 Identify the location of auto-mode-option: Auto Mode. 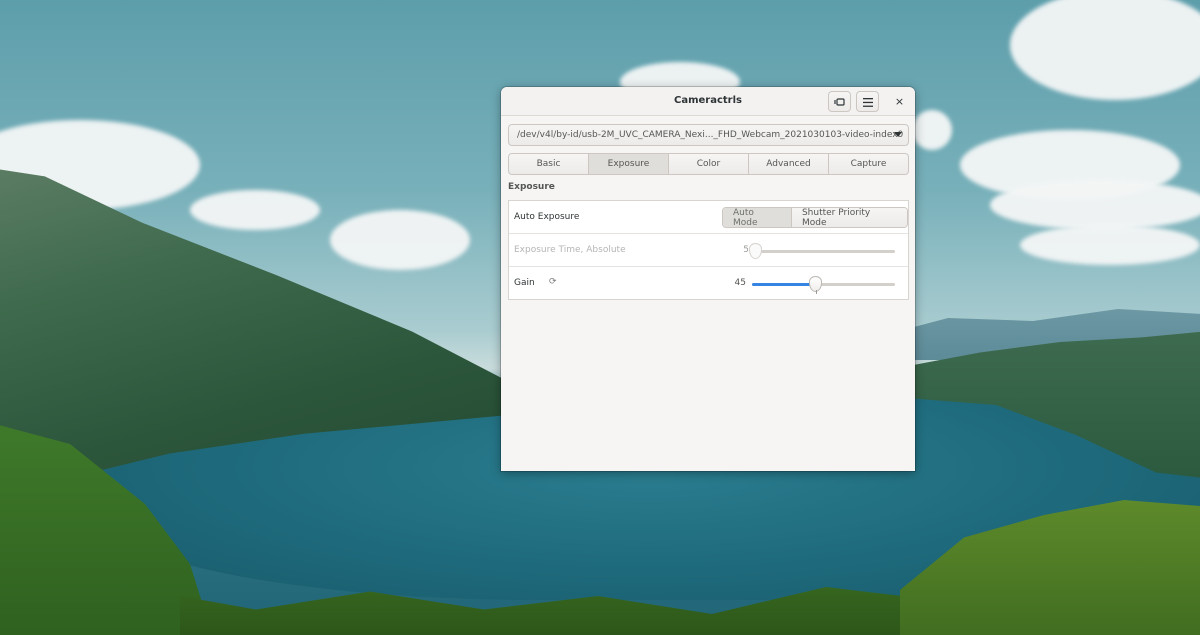
(757, 217).